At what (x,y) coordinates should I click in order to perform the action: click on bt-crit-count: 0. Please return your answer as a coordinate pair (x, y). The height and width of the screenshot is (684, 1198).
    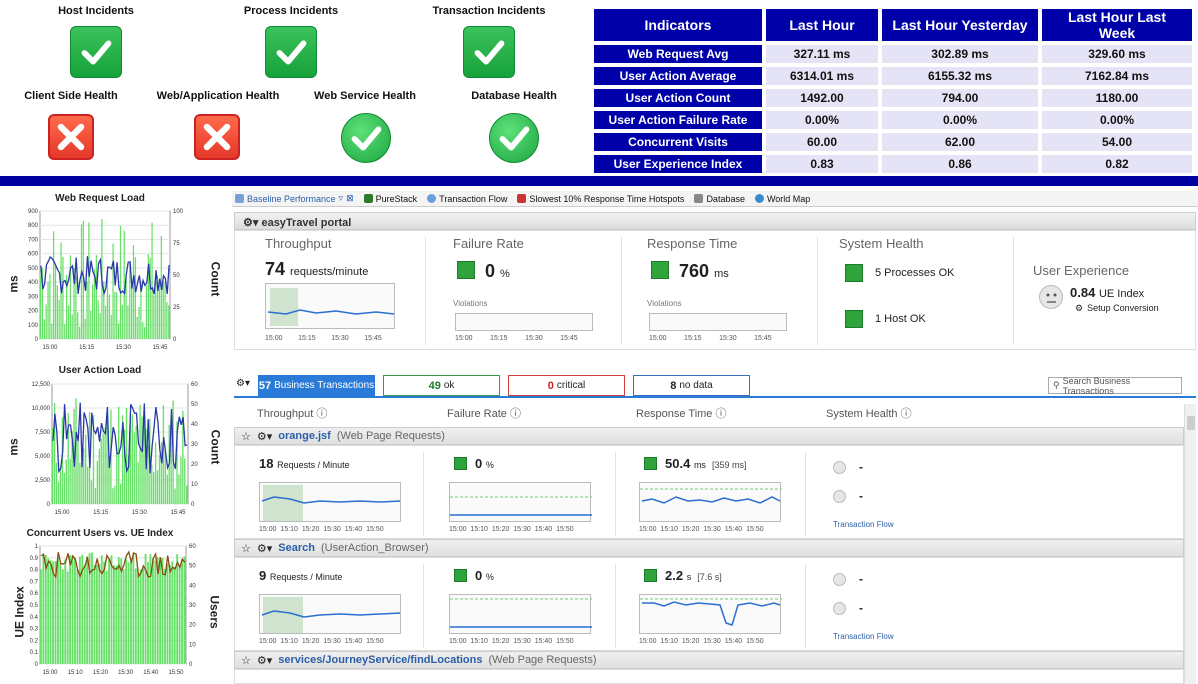
    Looking at the image, I should click on (550, 385).